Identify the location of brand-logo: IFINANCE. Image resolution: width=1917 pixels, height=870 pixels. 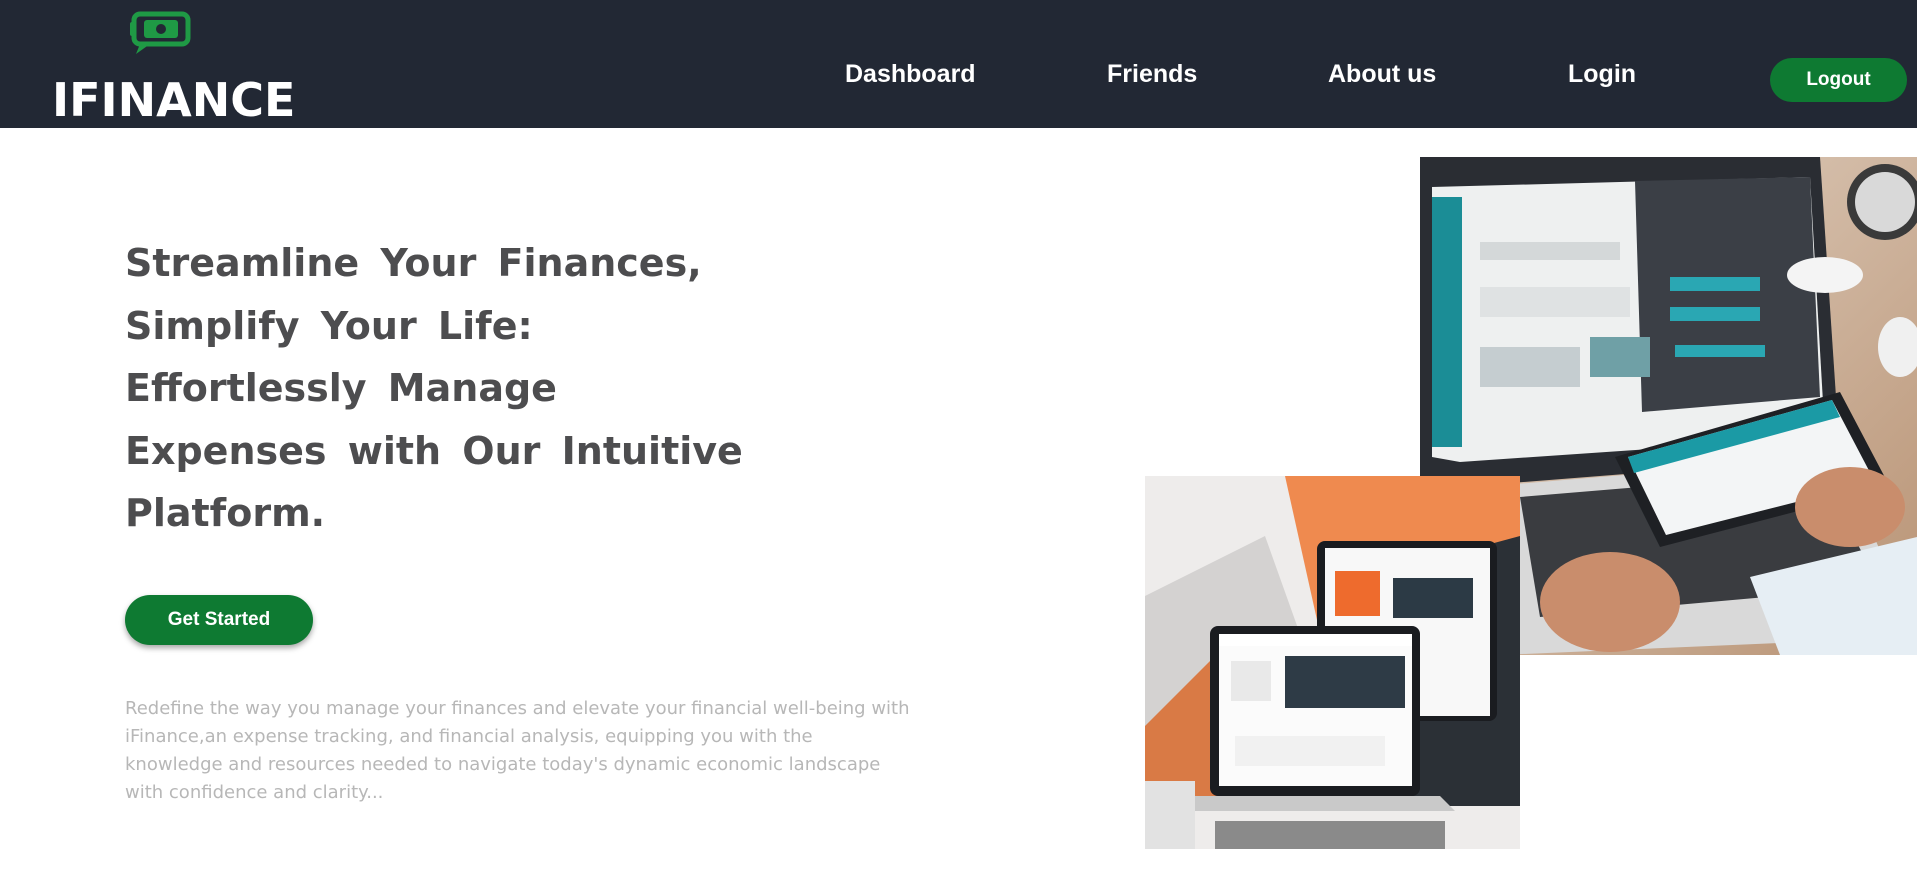
(173, 66).